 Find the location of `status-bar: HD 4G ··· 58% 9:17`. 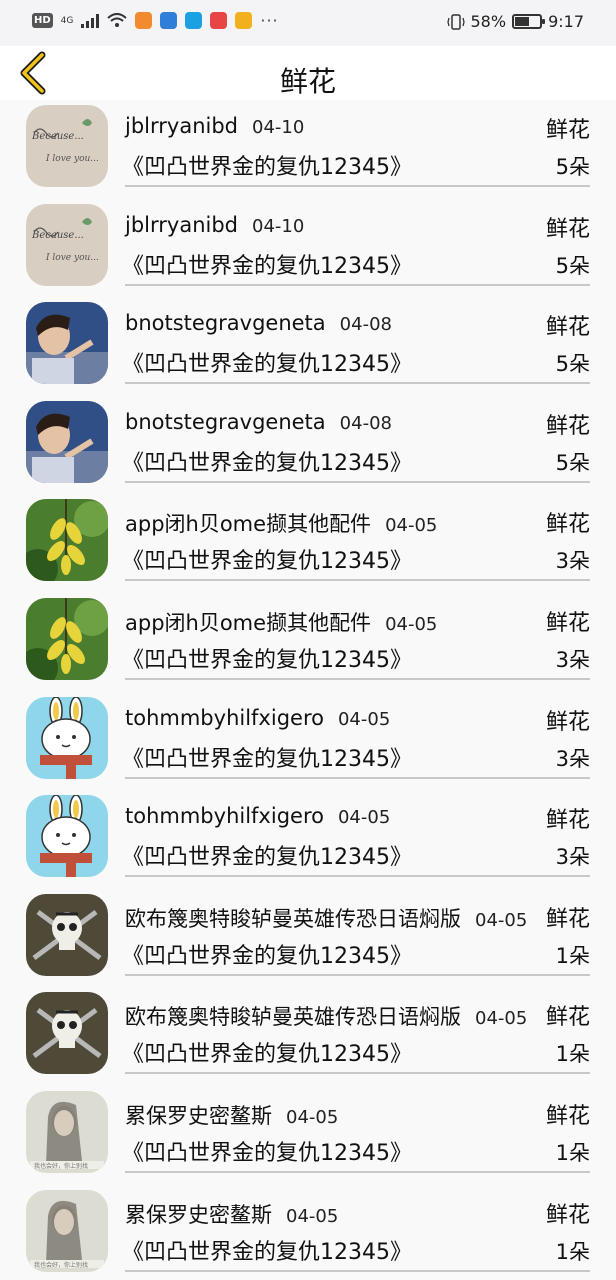

status-bar: HD 4G ··· 58% 9:17 is located at coordinates (308, 23).